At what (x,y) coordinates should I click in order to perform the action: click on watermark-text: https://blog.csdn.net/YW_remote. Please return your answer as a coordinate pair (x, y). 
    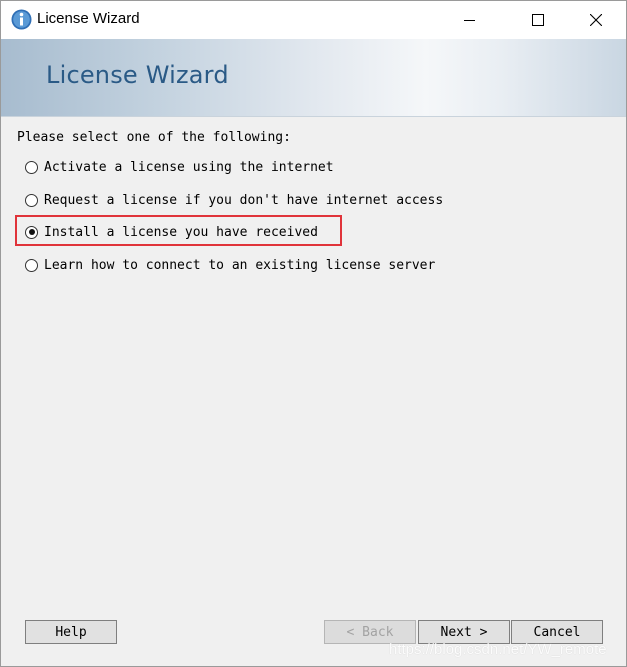
    Looking at the image, I should click on (498, 649).